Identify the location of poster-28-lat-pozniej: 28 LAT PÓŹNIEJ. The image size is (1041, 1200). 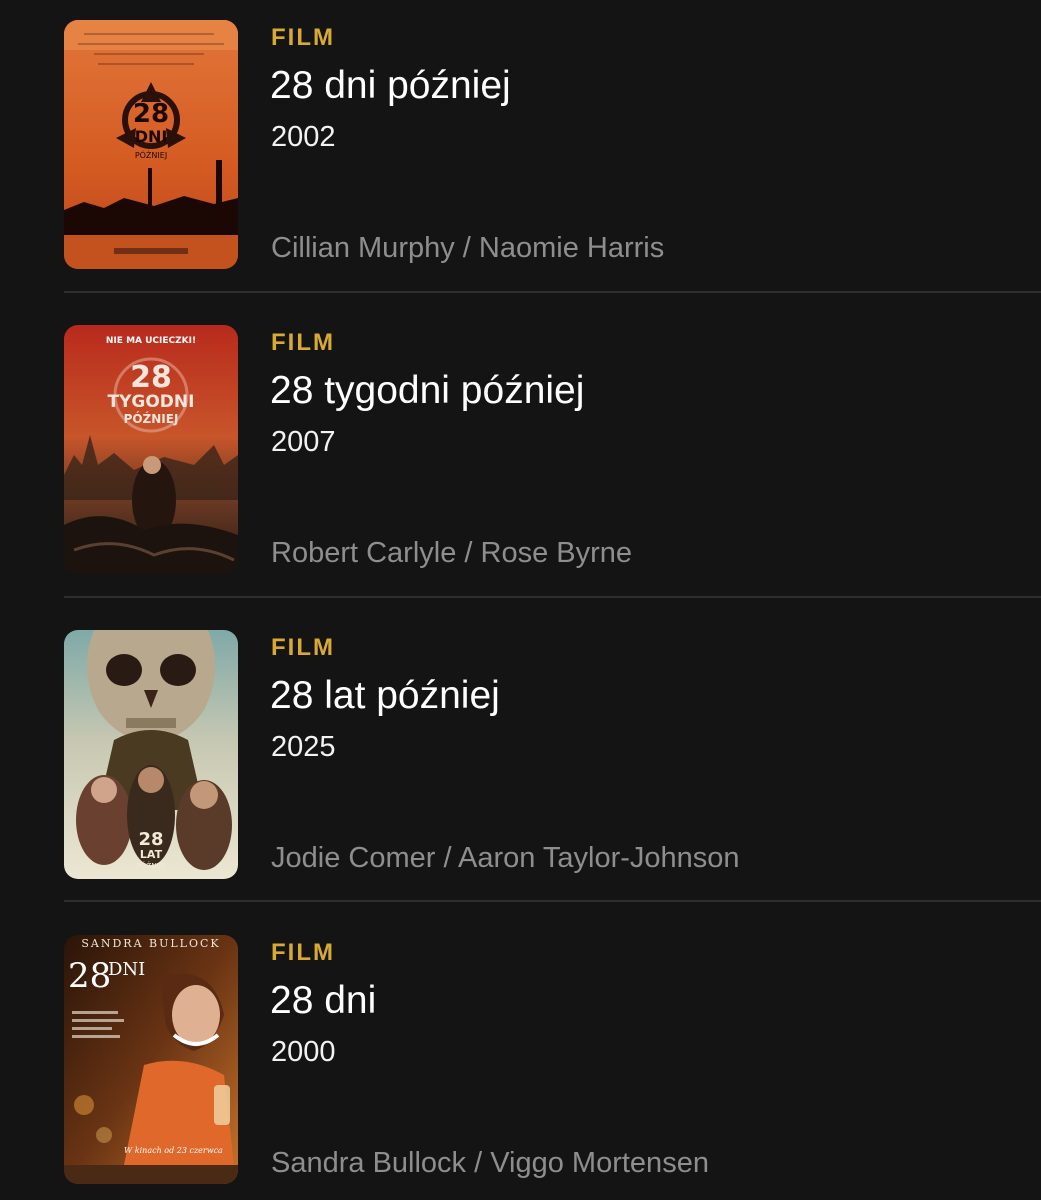
(151, 754).